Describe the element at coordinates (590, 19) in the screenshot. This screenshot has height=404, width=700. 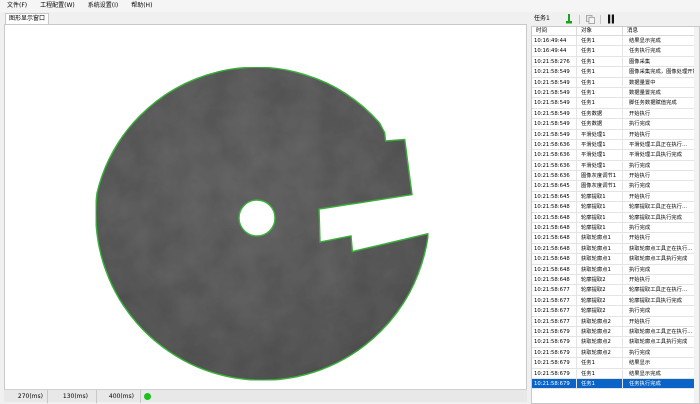
I see `copy-button` at that location.